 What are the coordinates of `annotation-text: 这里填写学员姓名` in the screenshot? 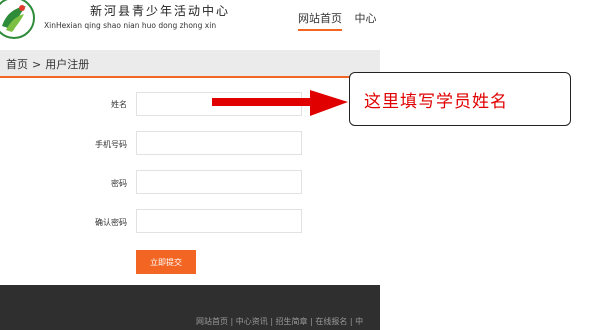 It's located at (436, 102).